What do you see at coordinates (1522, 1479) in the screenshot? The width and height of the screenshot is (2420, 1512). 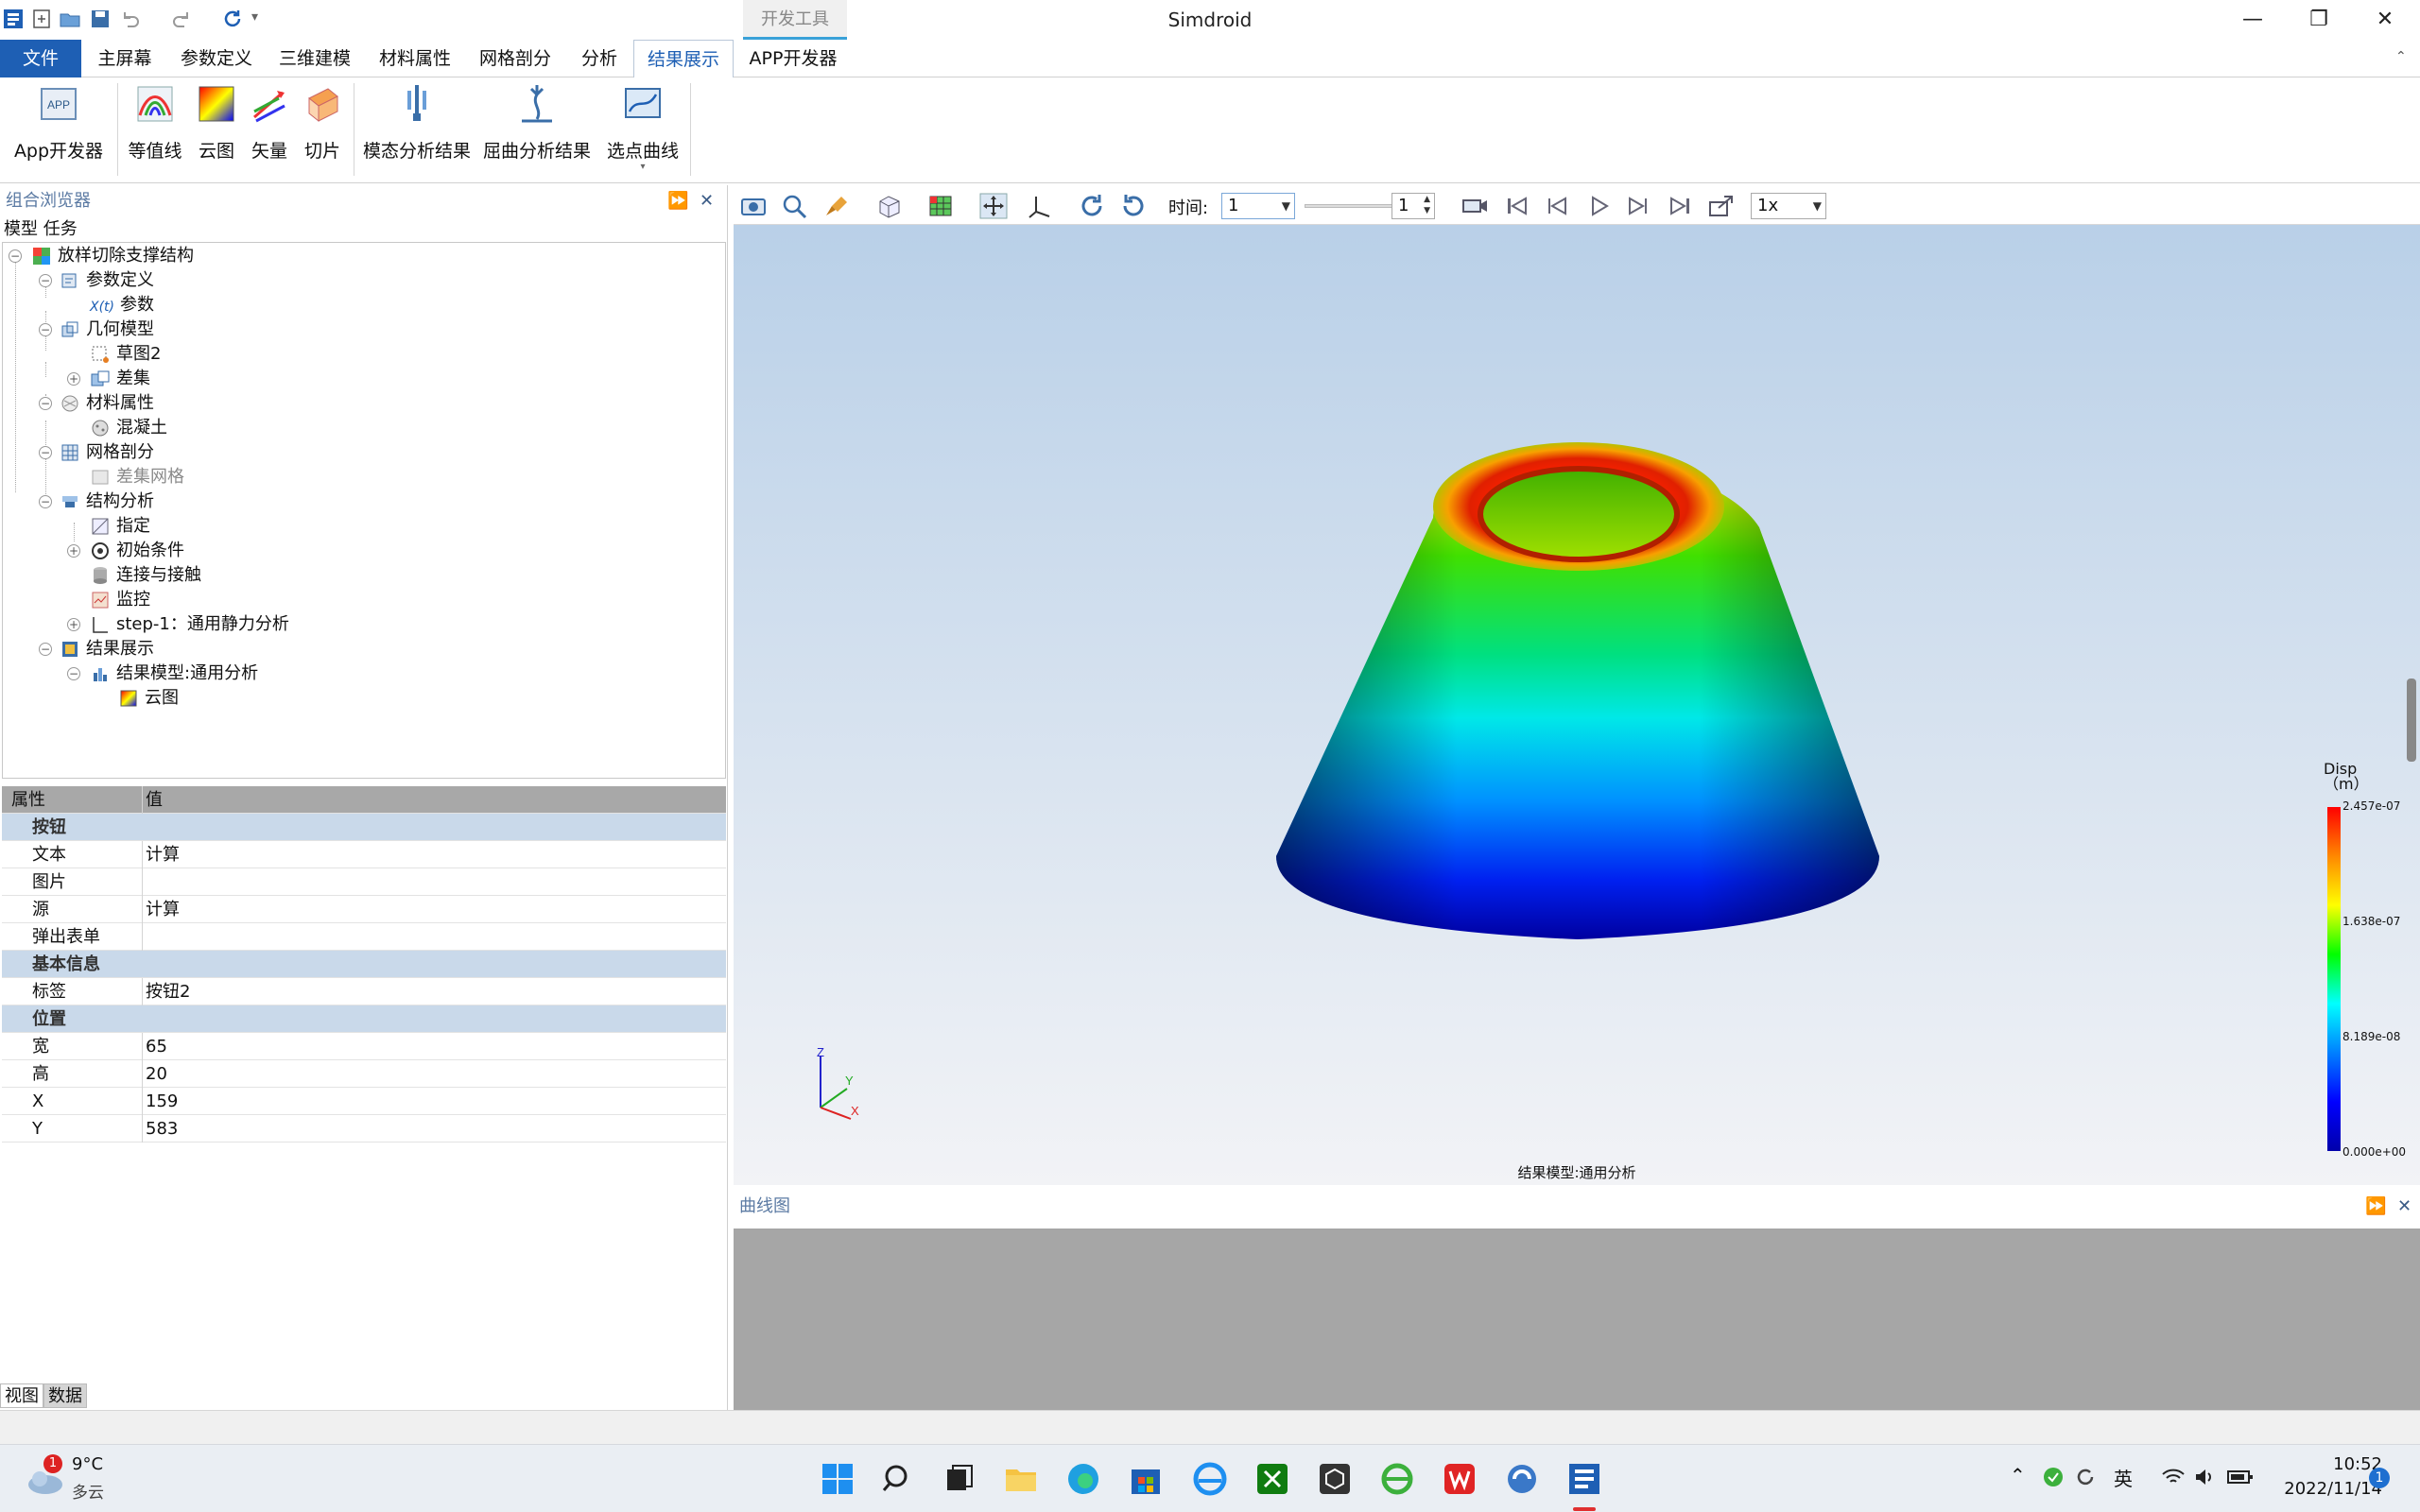 I see `simulation-app-icon` at bounding box center [1522, 1479].